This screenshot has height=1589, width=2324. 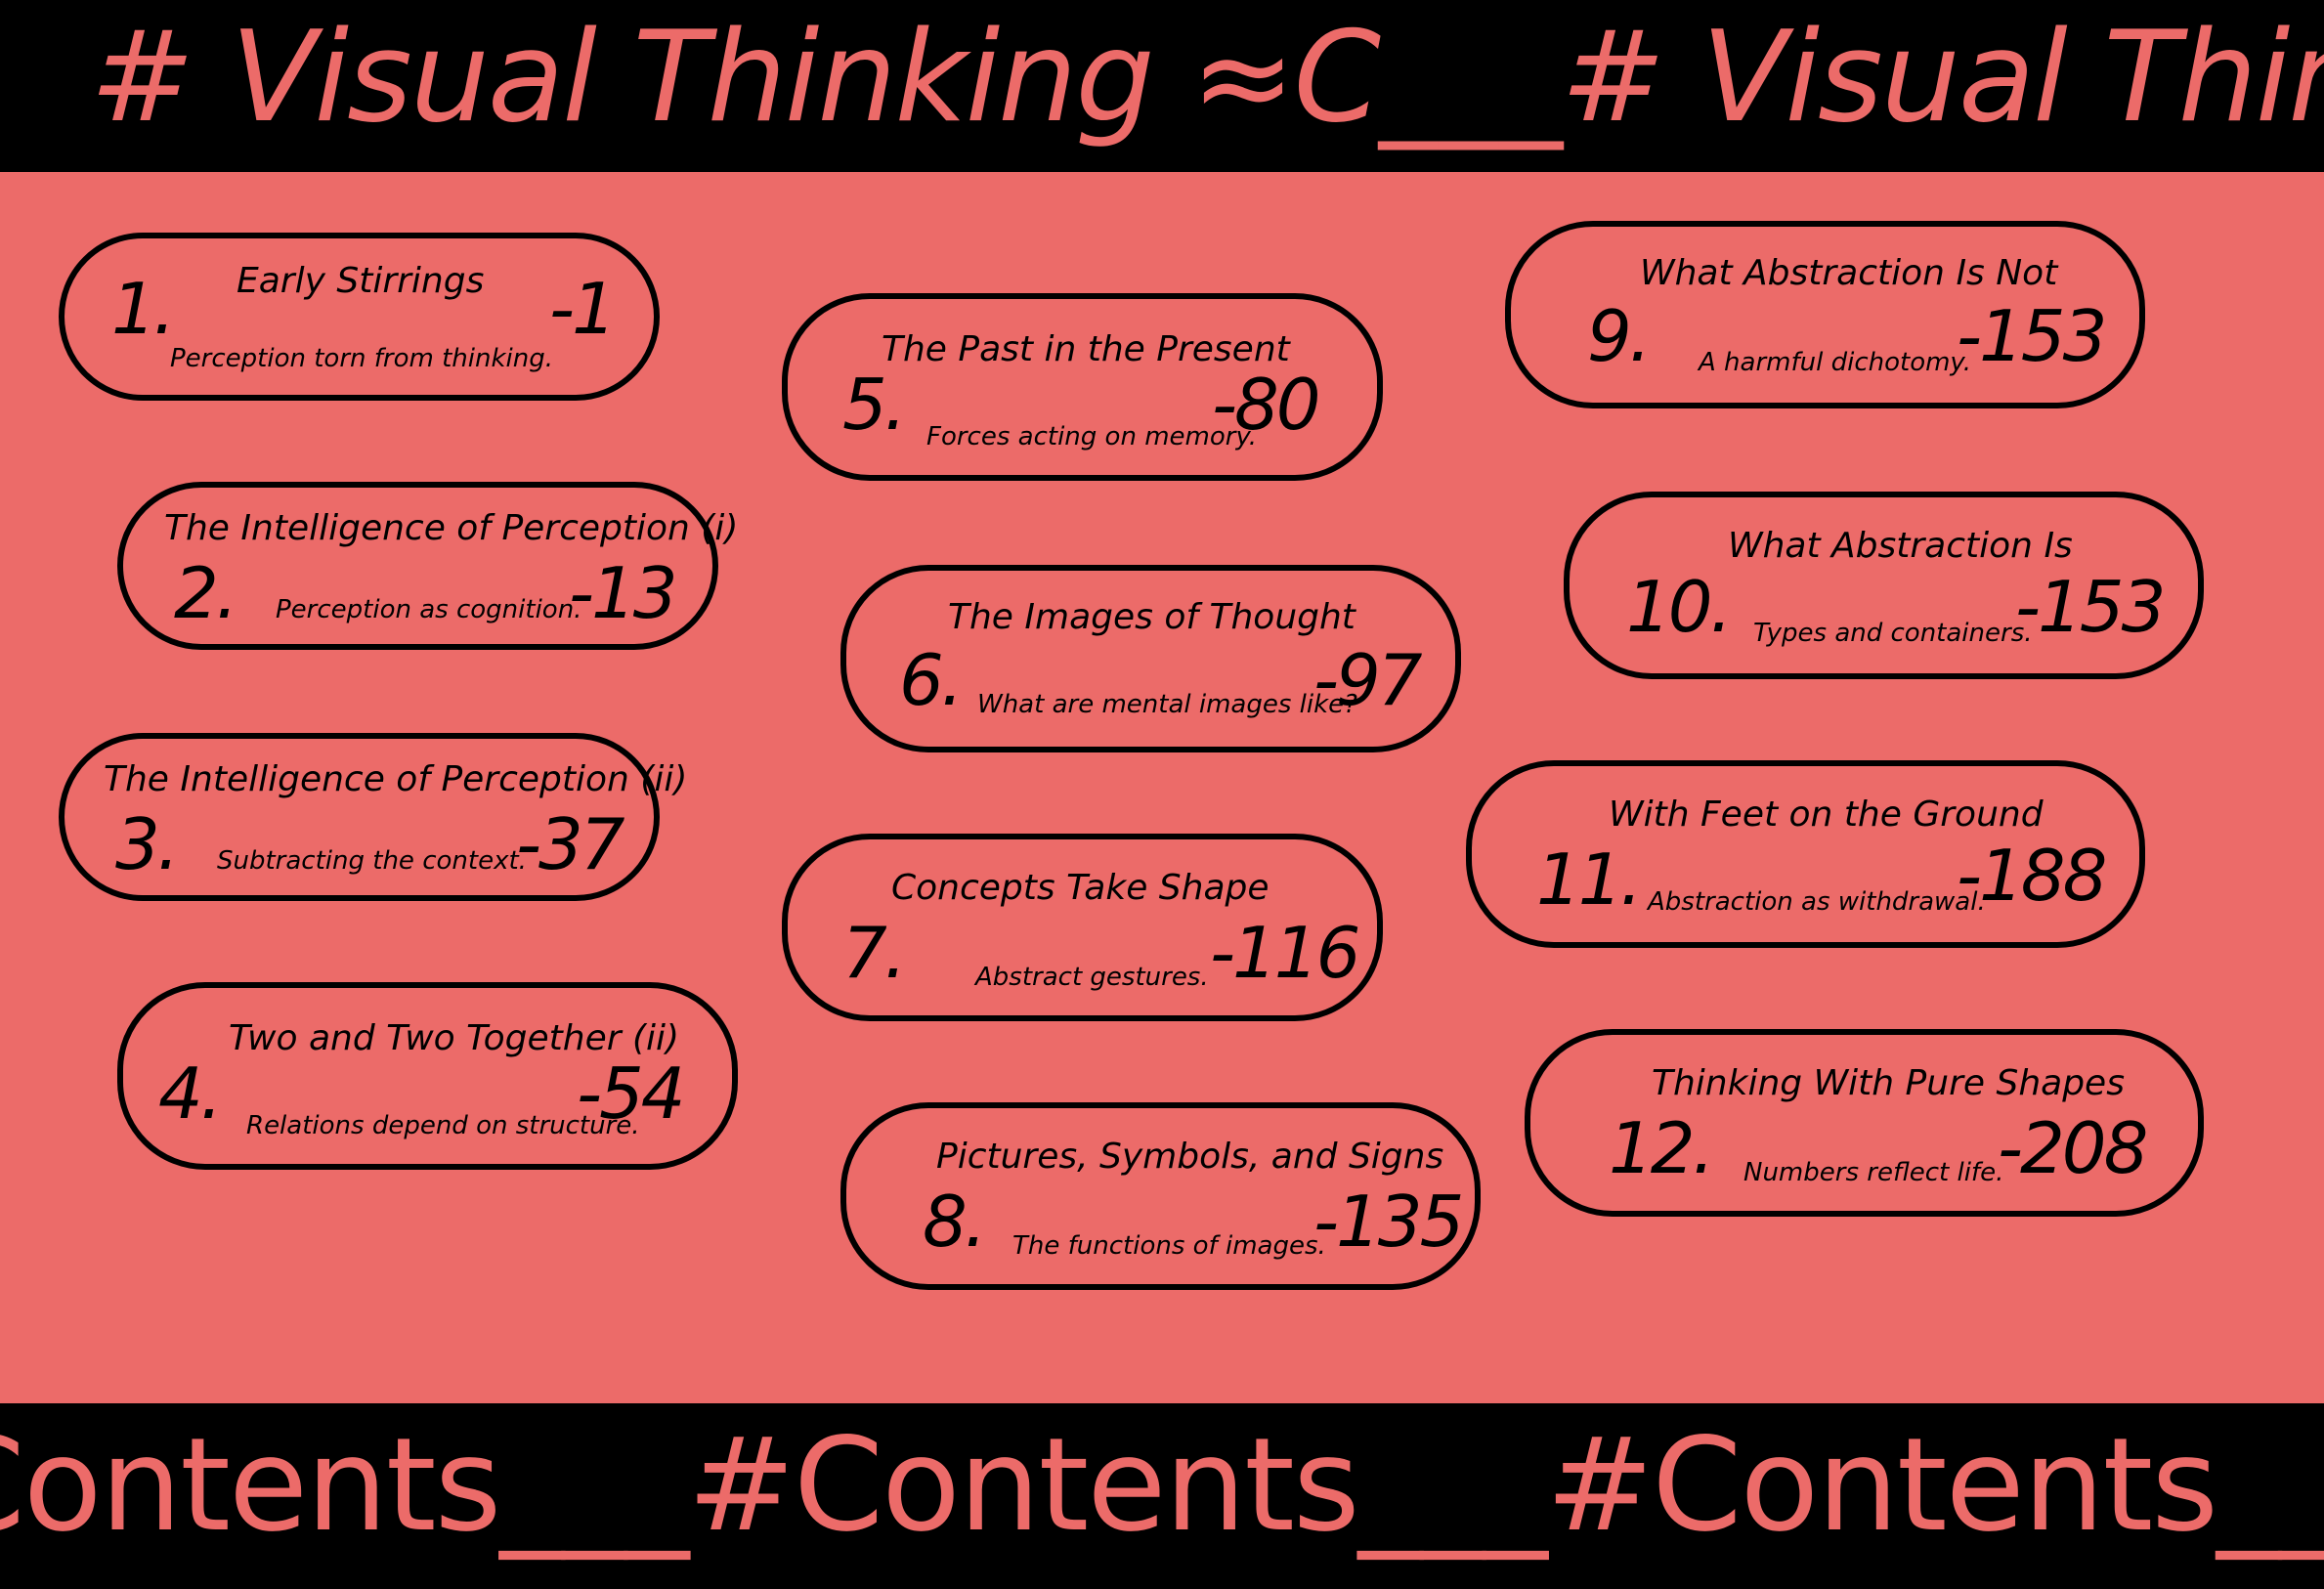 What do you see at coordinates (2032, 876) in the screenshot?
I see `chapter-page: -188` at bounding box center [2032, 876].